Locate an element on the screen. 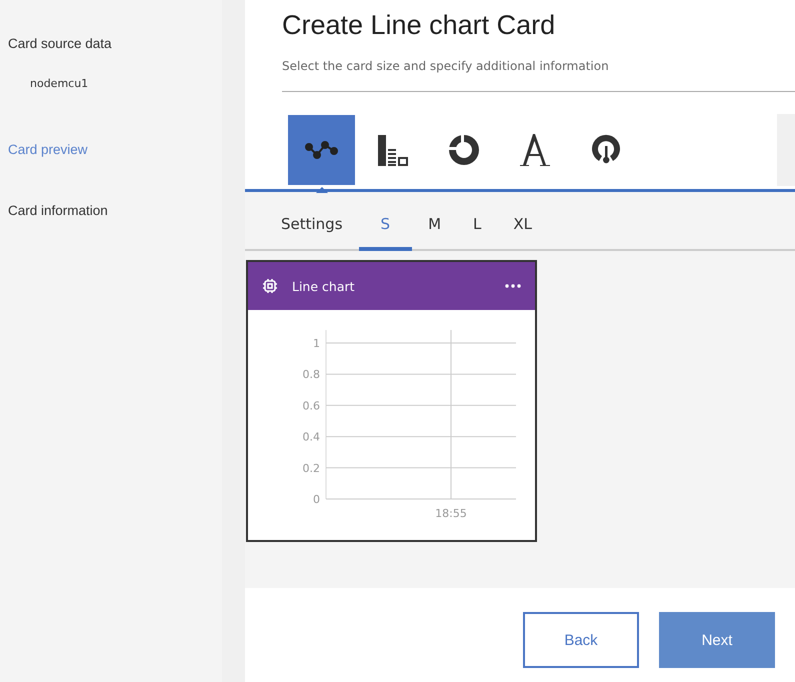 The image size is (795, 682). sidebar-subitem: nodemcu1 is located at coordinates (111, 83).